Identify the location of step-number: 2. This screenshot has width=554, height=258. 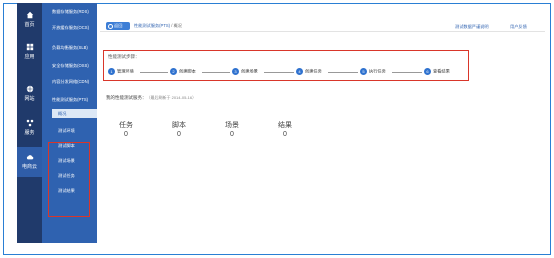
(173, 71).